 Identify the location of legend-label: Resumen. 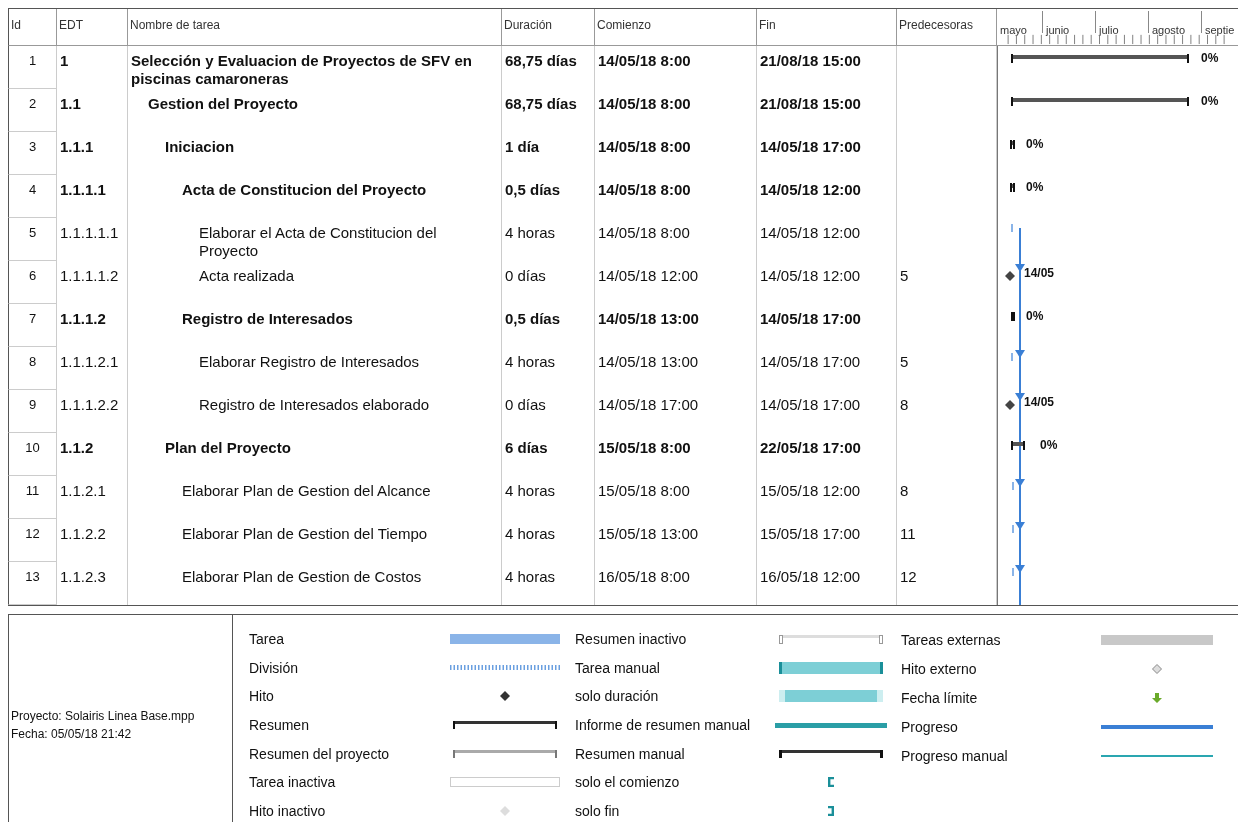
(279, 725).